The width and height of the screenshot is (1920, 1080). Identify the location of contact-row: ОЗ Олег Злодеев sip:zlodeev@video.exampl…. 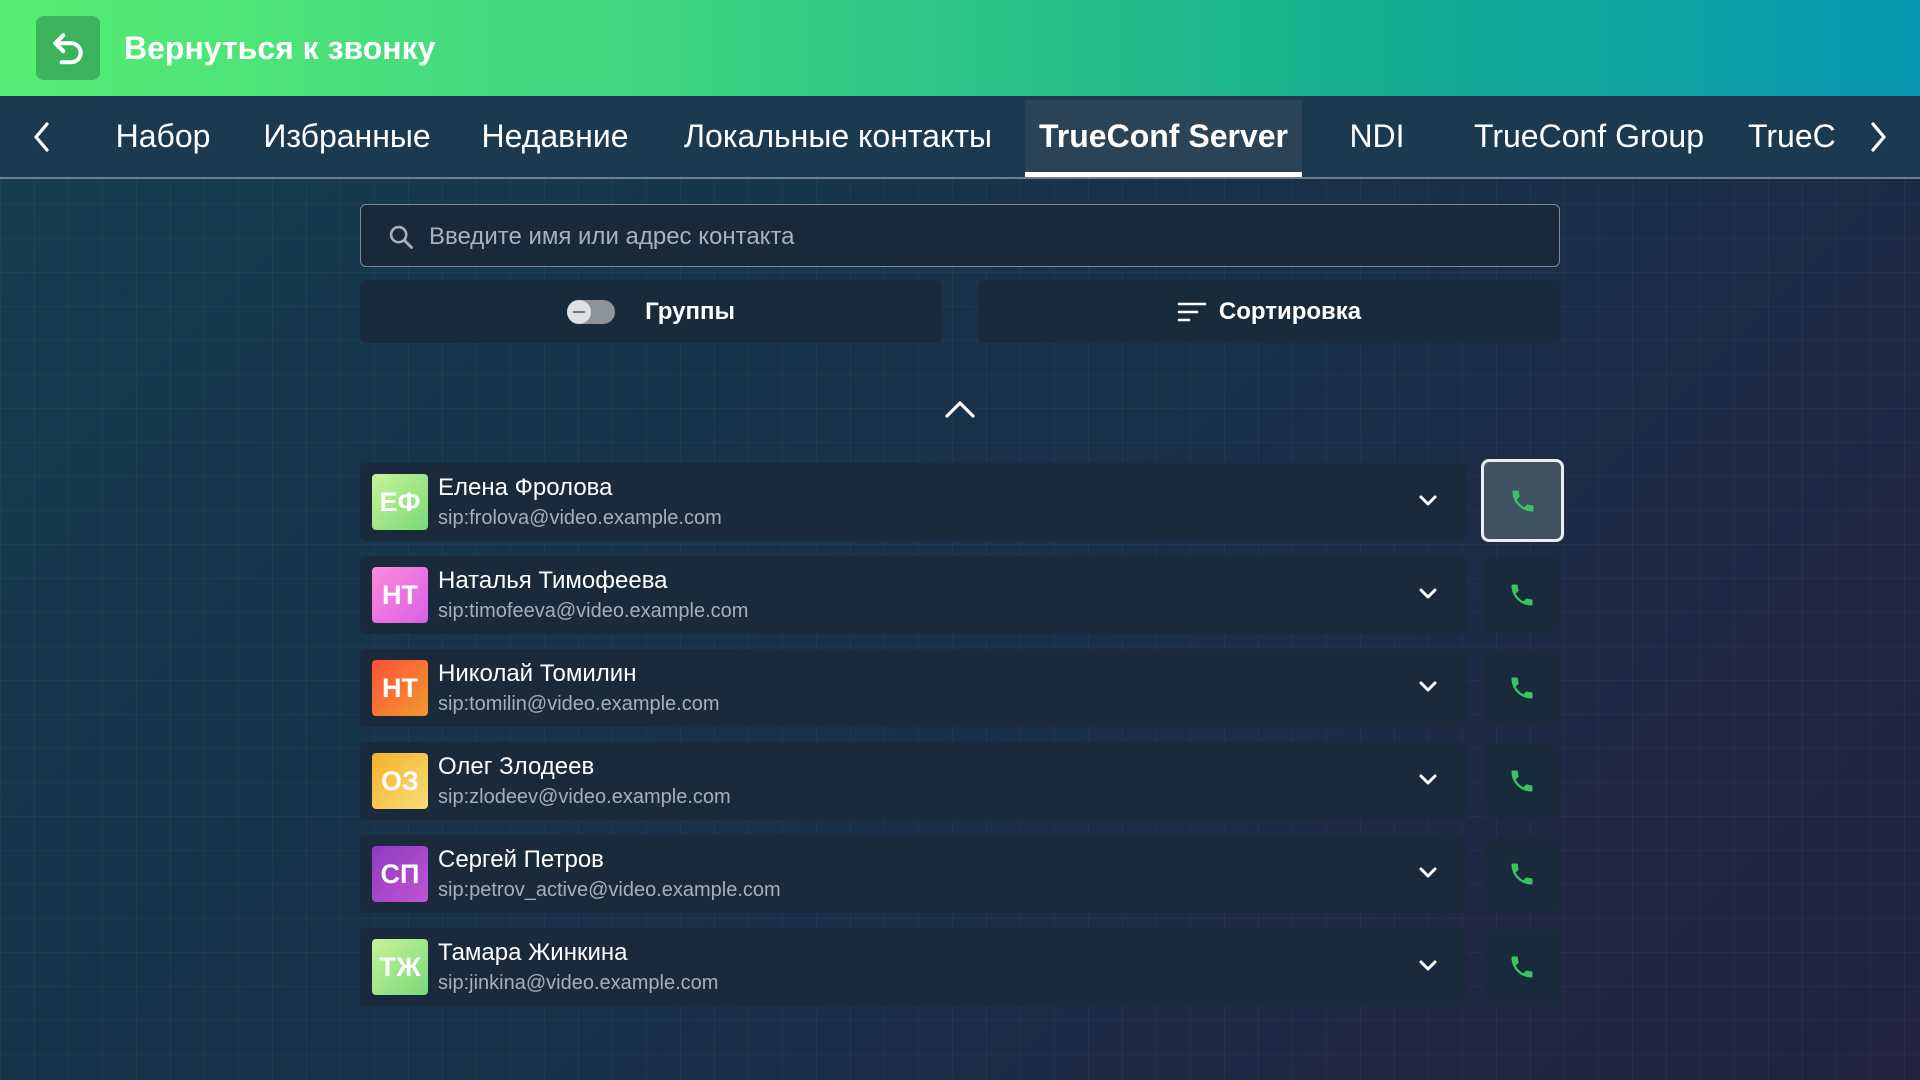
(913, 781).